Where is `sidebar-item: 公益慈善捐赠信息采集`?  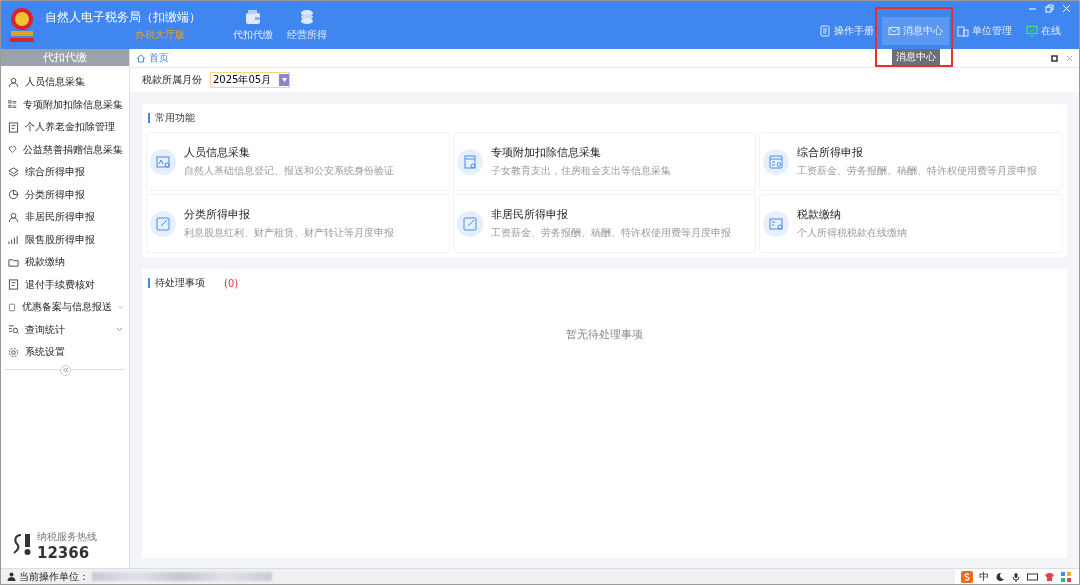
sidebar-item: 公益慈善捐赠信息采集 is located at coordinates (65, 149).